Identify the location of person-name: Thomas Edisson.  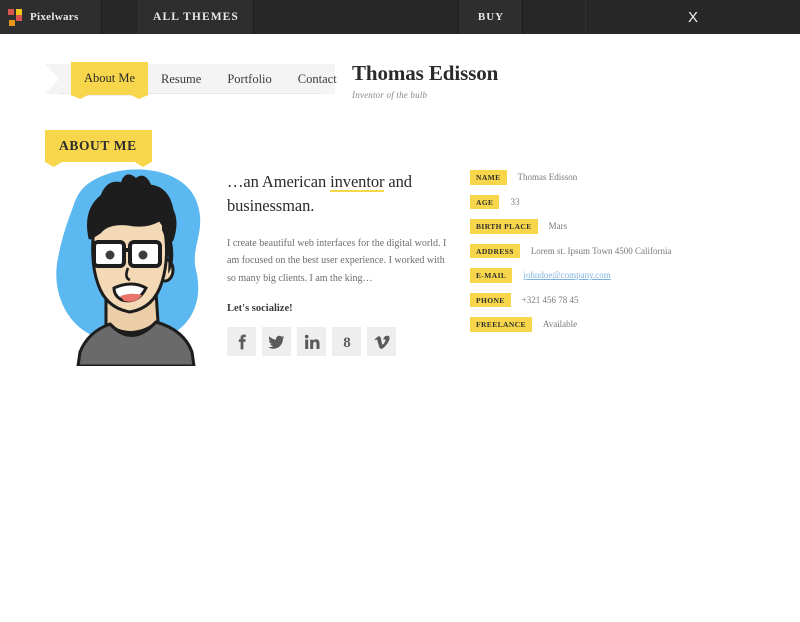
(425, 73).